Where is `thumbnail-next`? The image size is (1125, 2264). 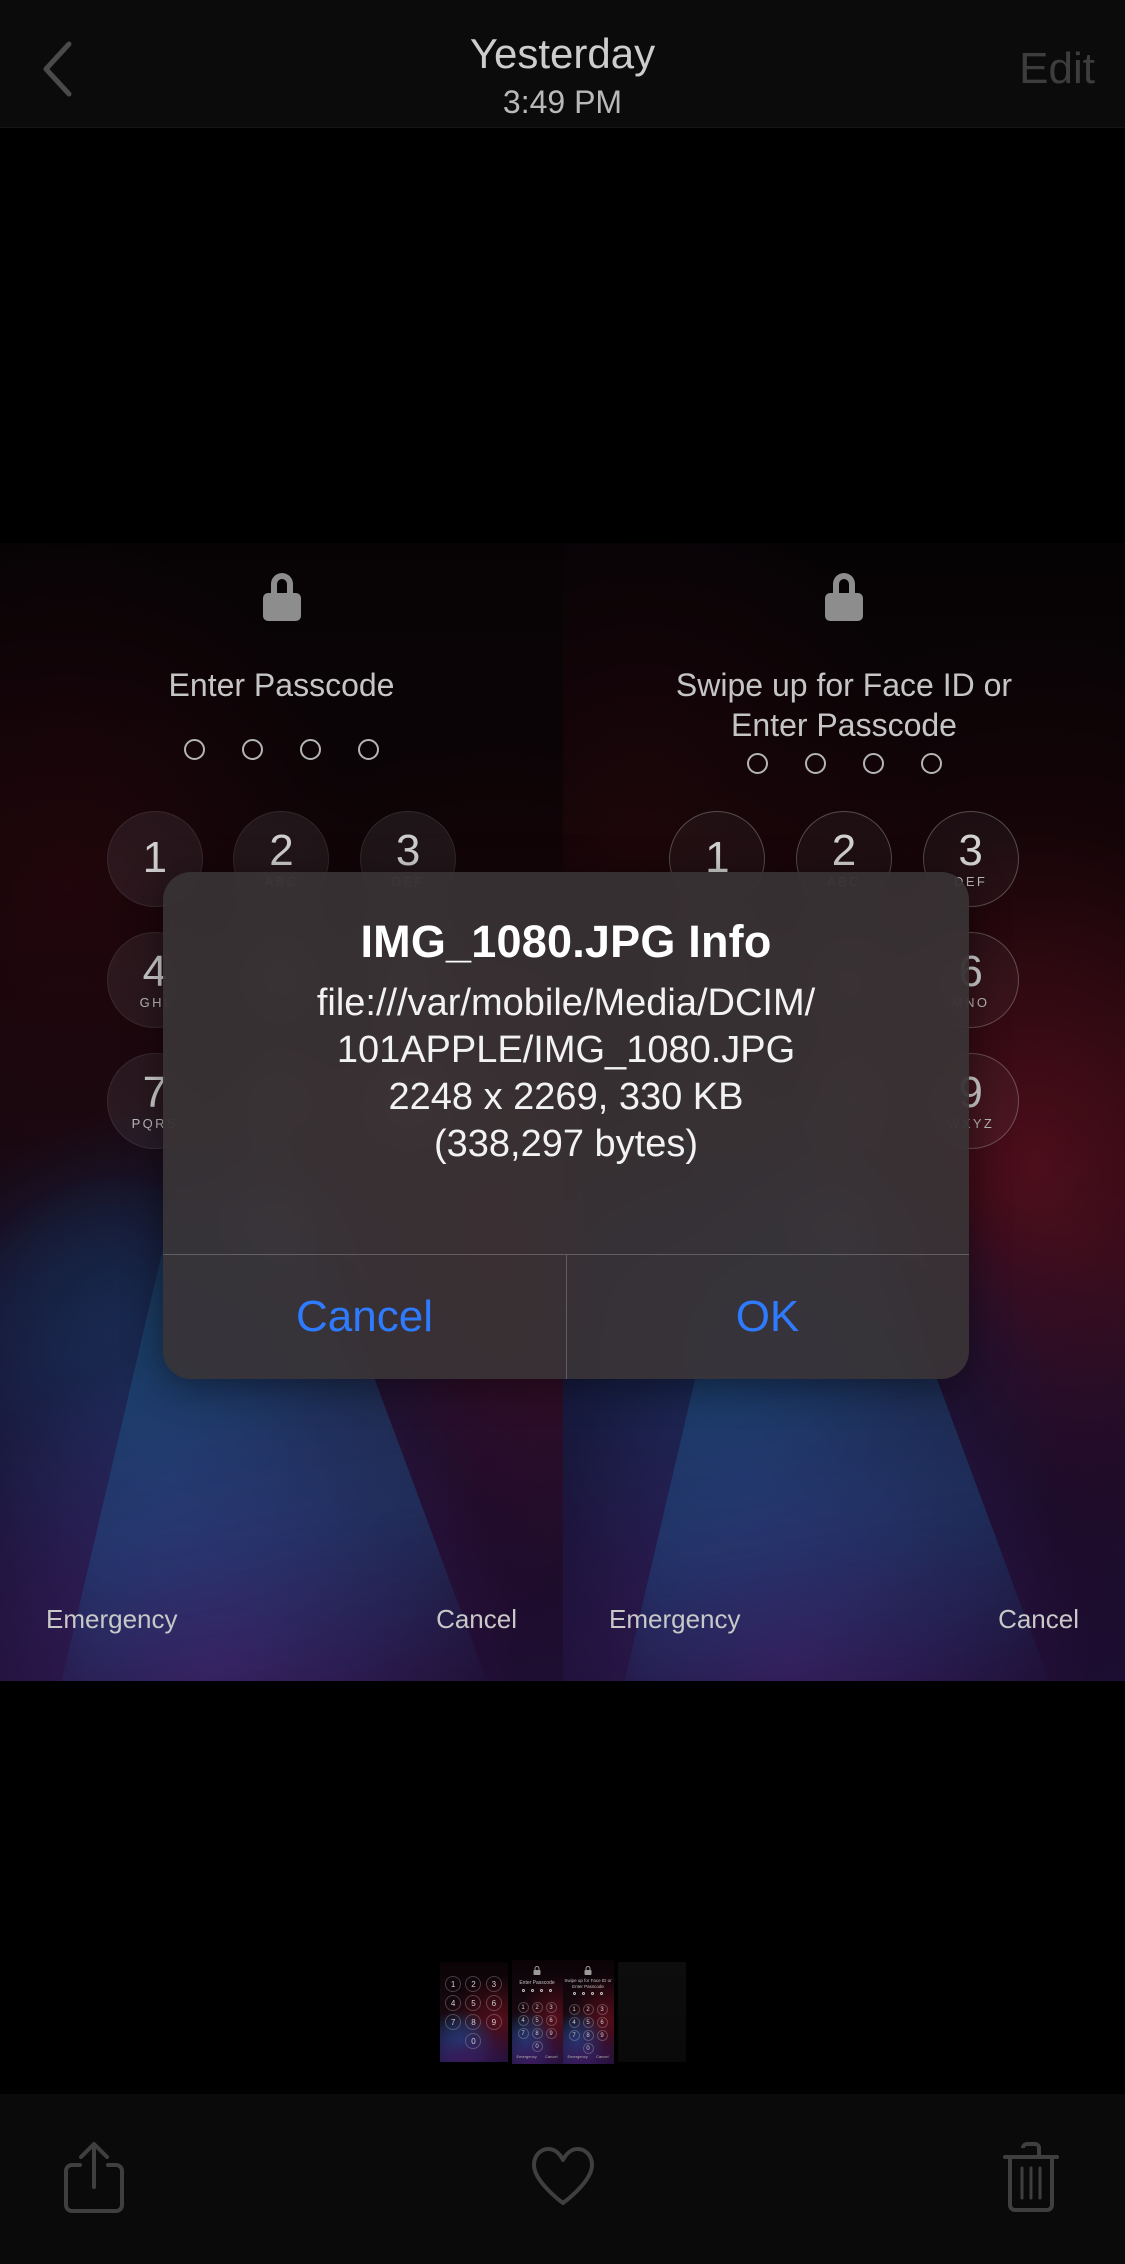 thumbnail-next is located at coordinates (651, 2012).